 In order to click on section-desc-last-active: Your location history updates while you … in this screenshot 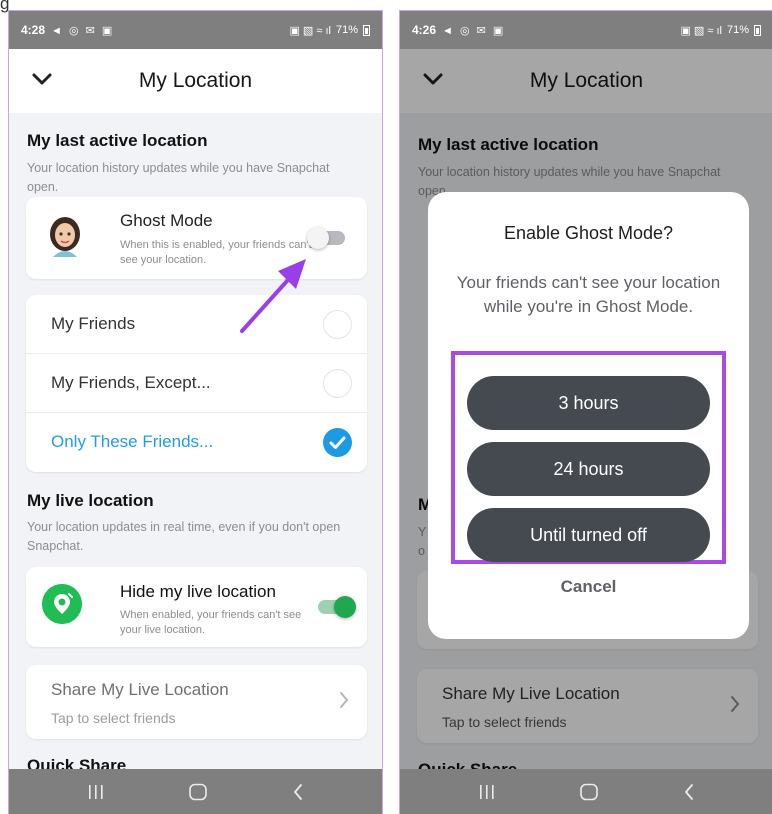, I will do `click(178, 177)`.